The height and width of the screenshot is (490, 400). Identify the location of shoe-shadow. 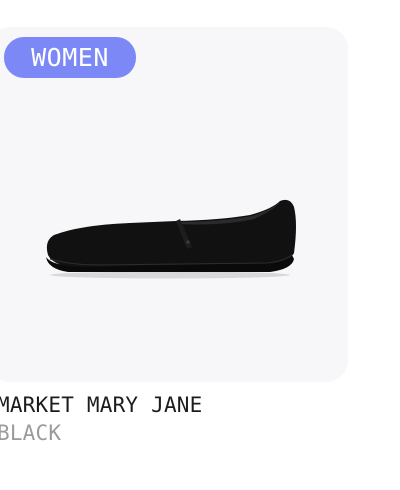
(170, 275).